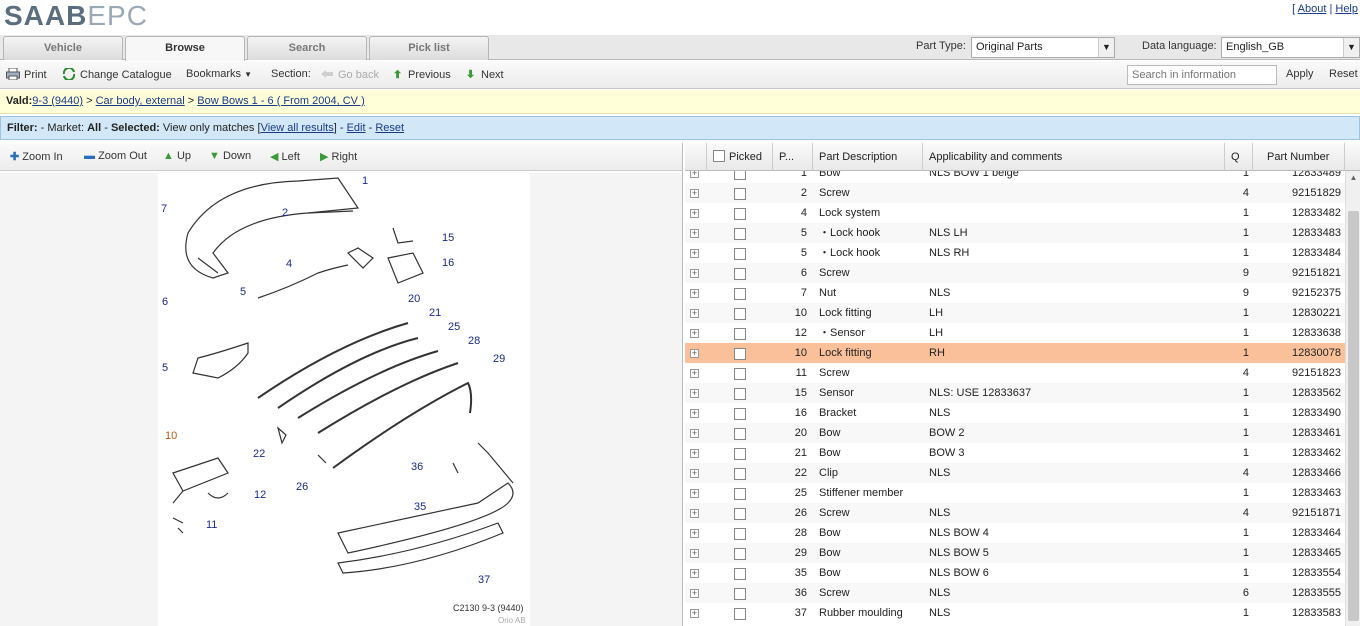  What do you see at coordinates (1015, 413) in the screenshot?
I see `table-row: +16 Bracket NLS 1 12833490` at bounding box center [1015, 413].